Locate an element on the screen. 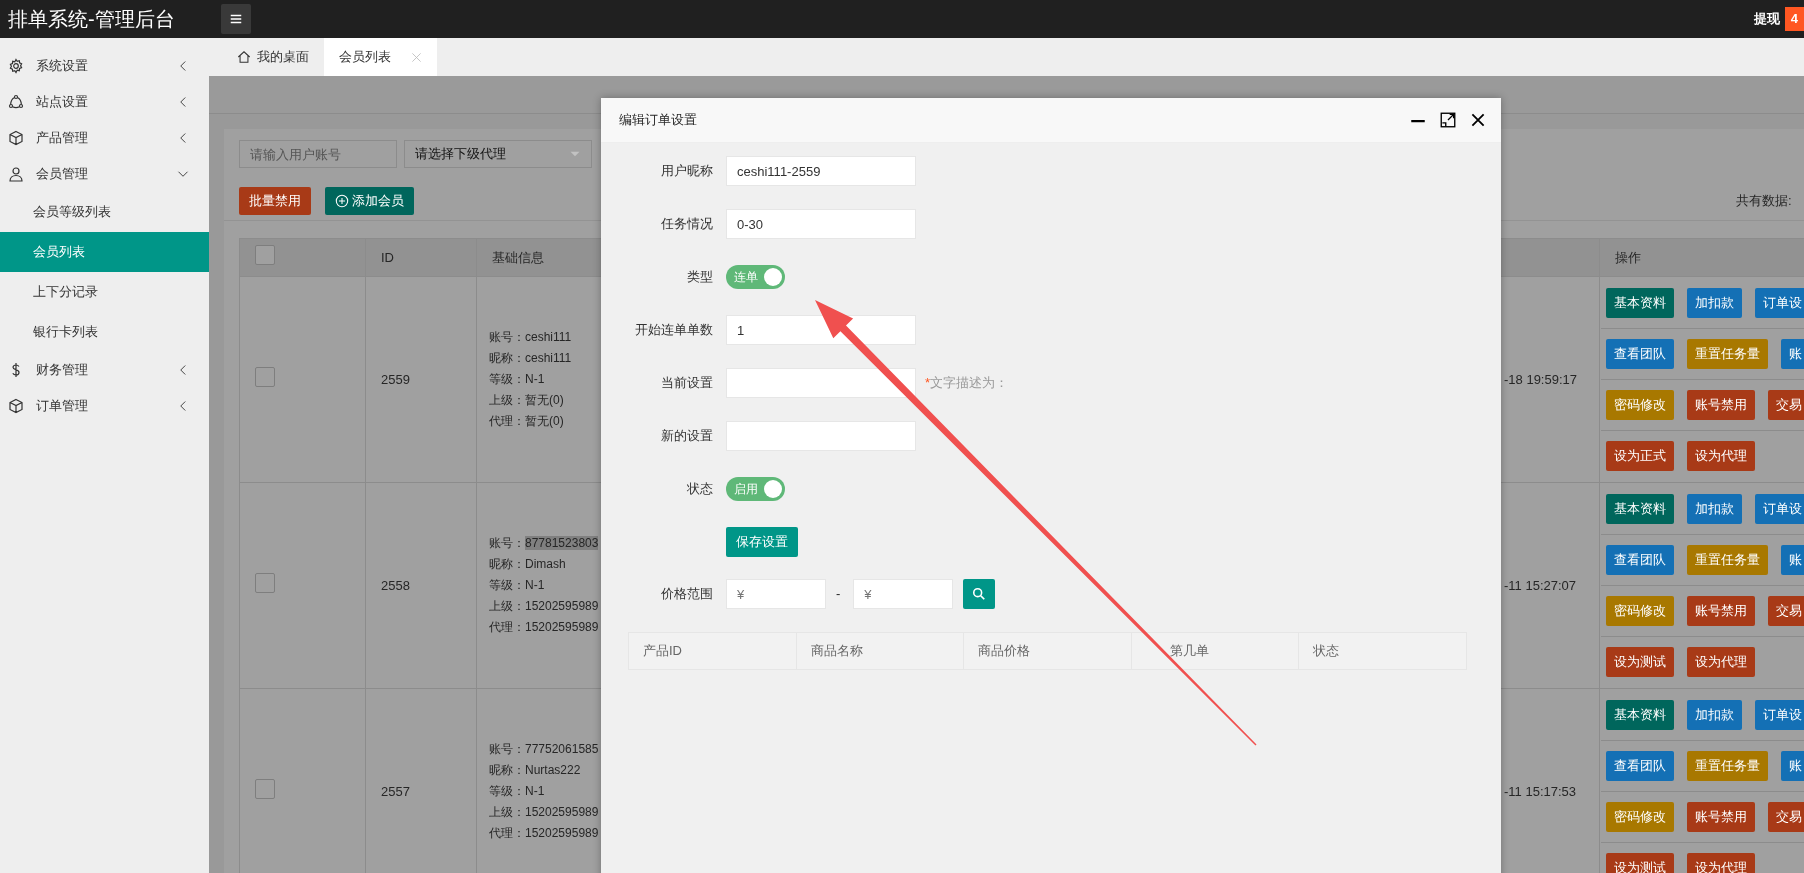 This screenshot has height=873, width=1804. info-line: 账号：ceshi111 is located at coordinates (530, 337).